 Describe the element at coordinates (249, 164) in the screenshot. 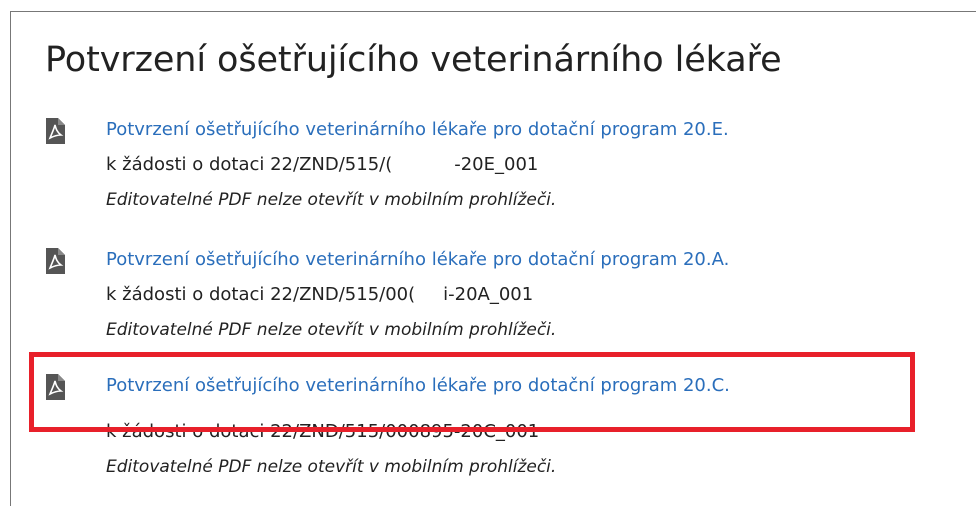

I see `application-ref-prefix: k žádosti o dotaci 22/ZND/515/(` at that location.